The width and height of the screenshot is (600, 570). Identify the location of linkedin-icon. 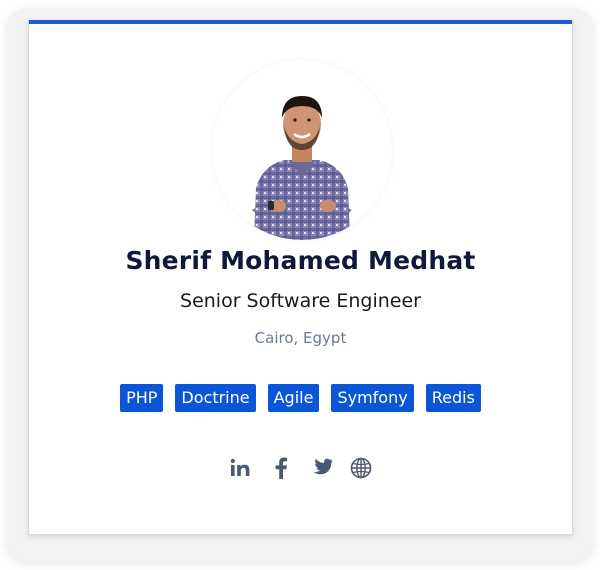
(241, 468).